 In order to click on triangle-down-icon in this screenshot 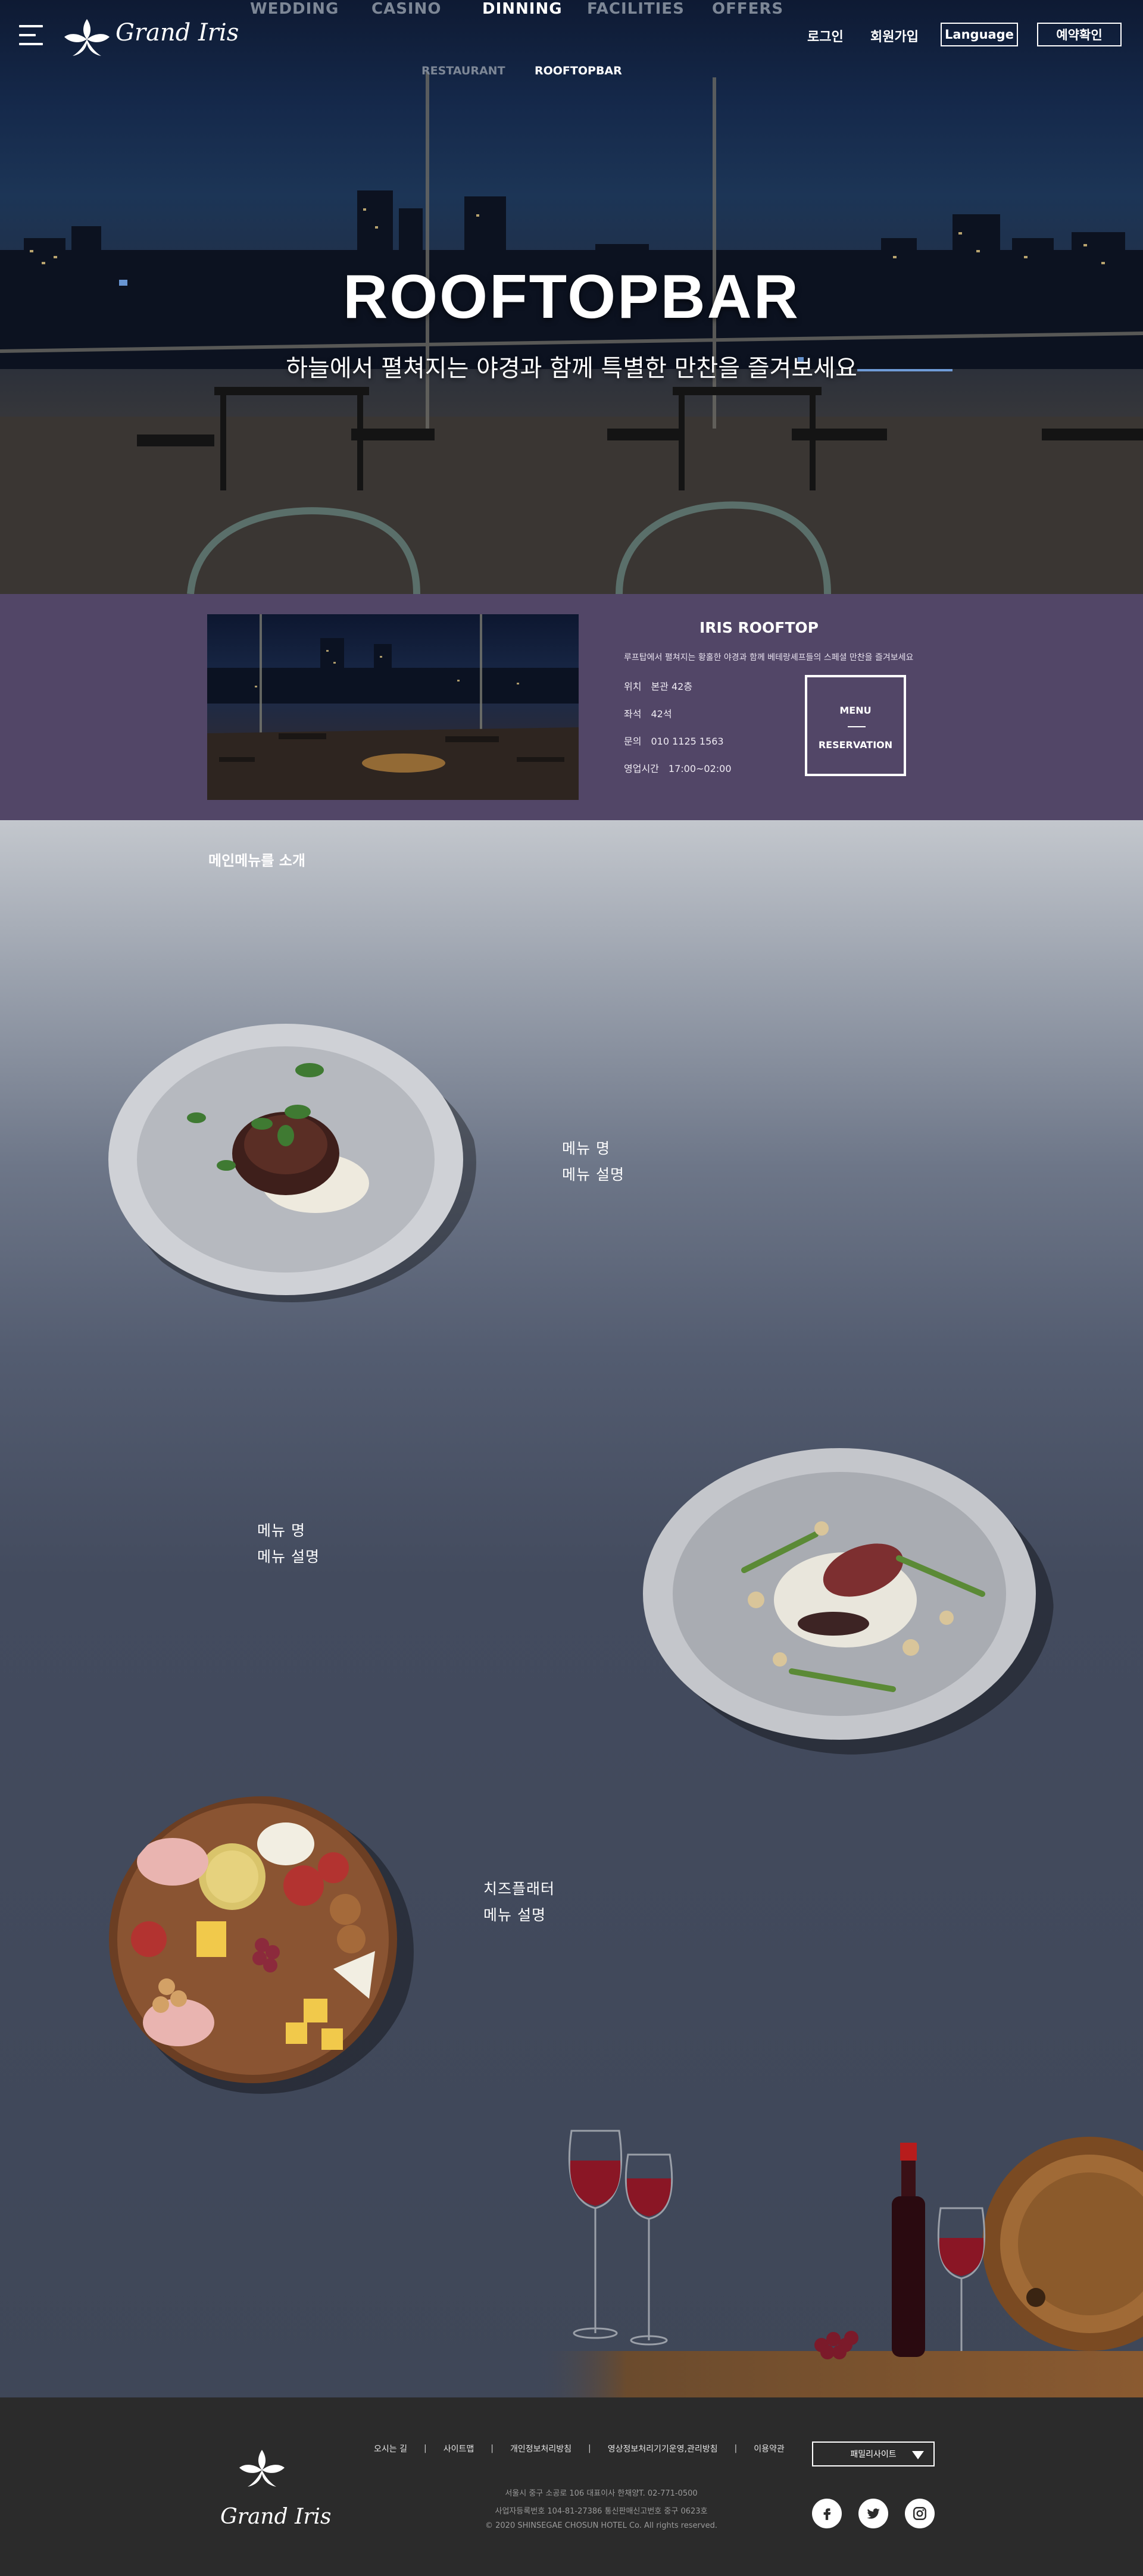, I will do `click(918, 2455)`.